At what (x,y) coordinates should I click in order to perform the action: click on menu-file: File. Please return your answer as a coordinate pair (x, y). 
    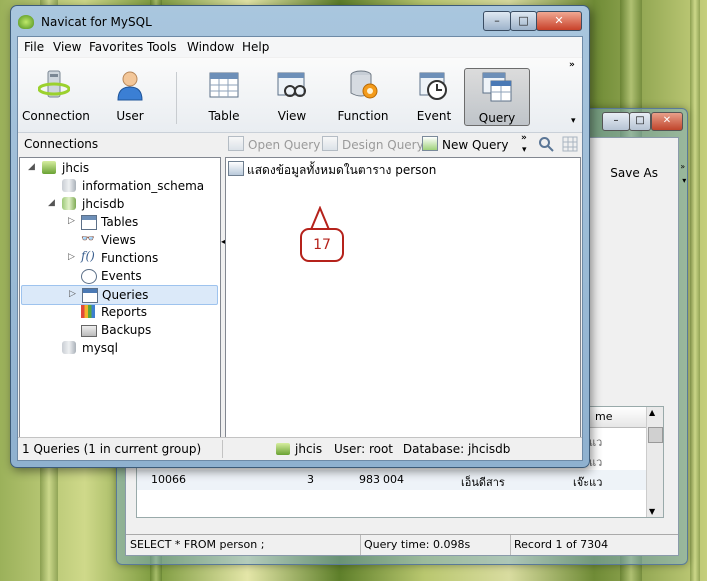
    Looking at the image, I should click on (34, 47).